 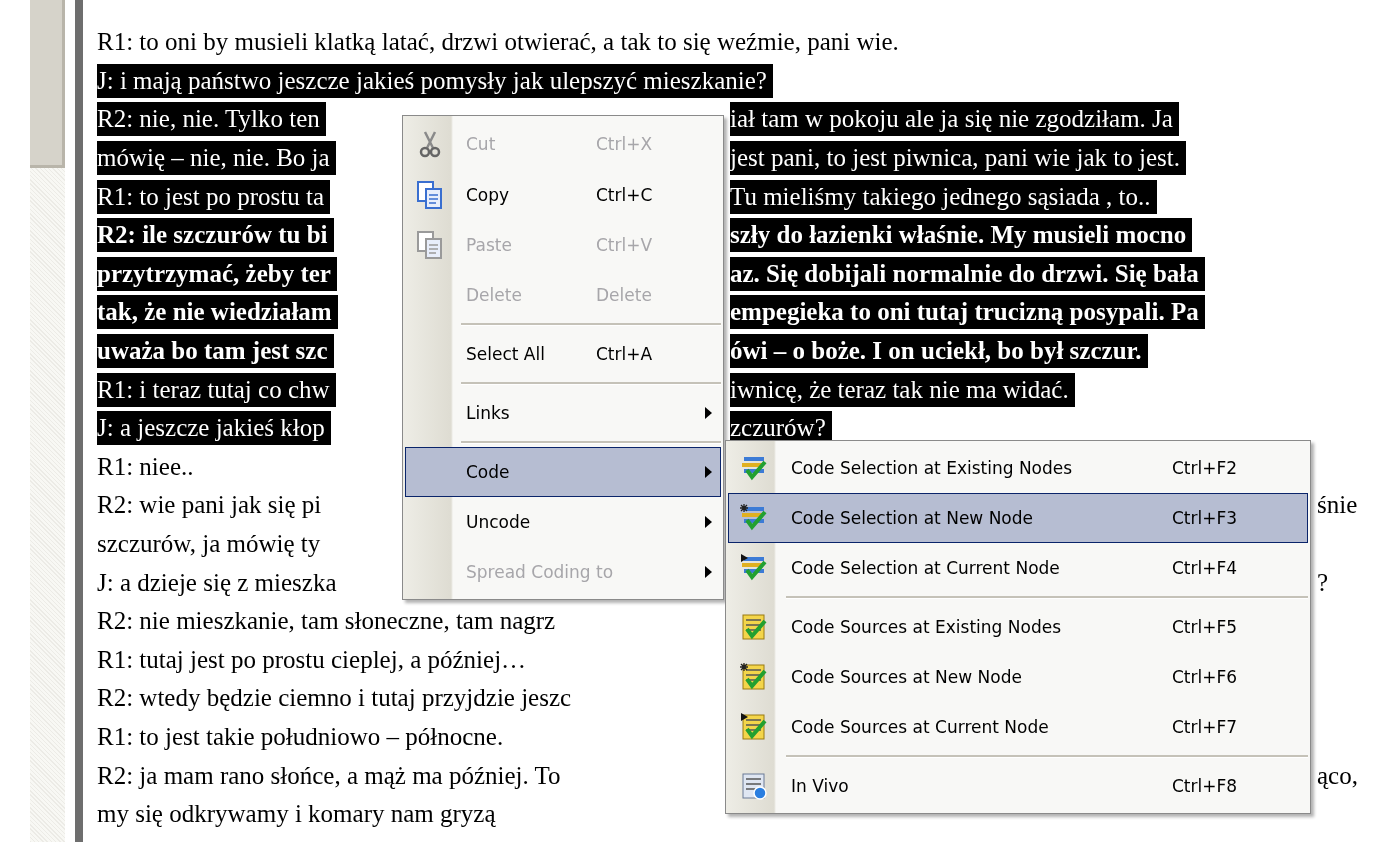 I want to click on transcript-line: R1: niee.., so click(x=146, y=466).